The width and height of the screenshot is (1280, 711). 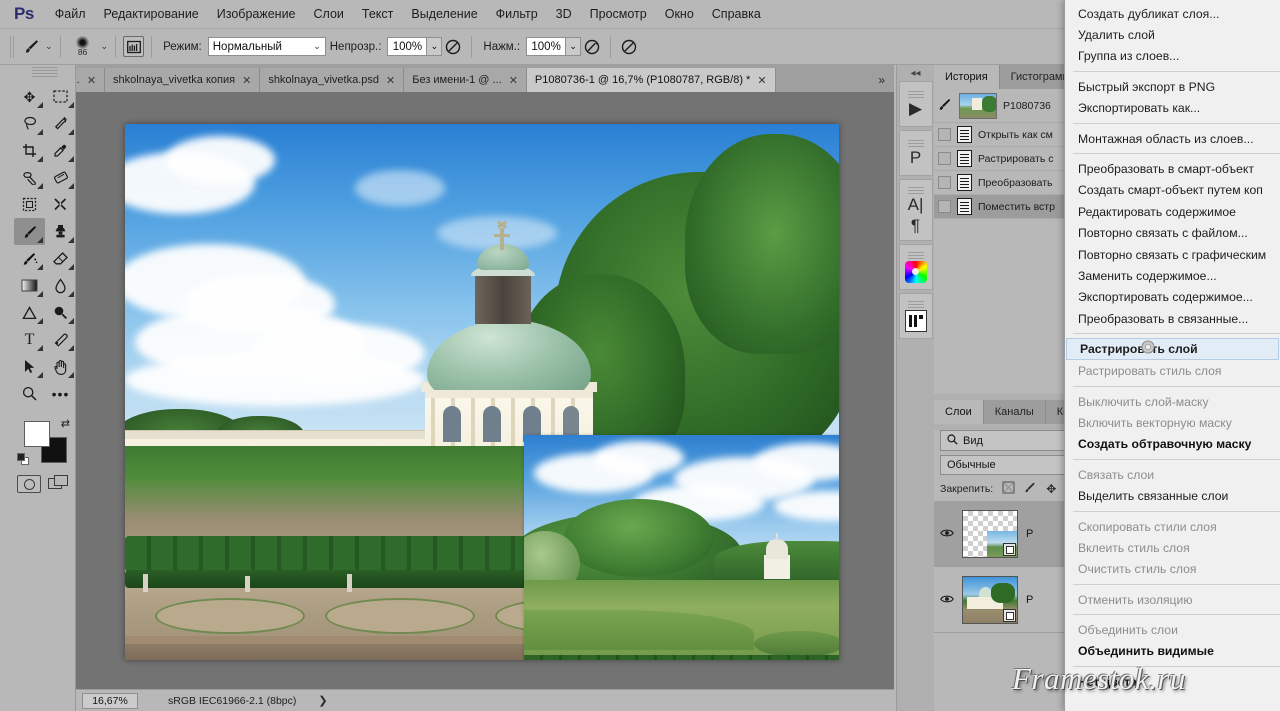 What do you see at coordinates (29, 366) in the screenshot?
I see `path-selection-tool` at bounding box center [29, 366].